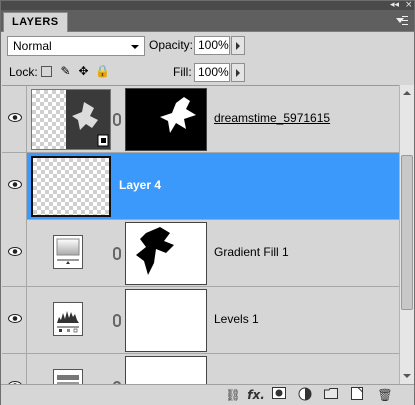  I want to click on layers-scrollbar, so click(406, 234).